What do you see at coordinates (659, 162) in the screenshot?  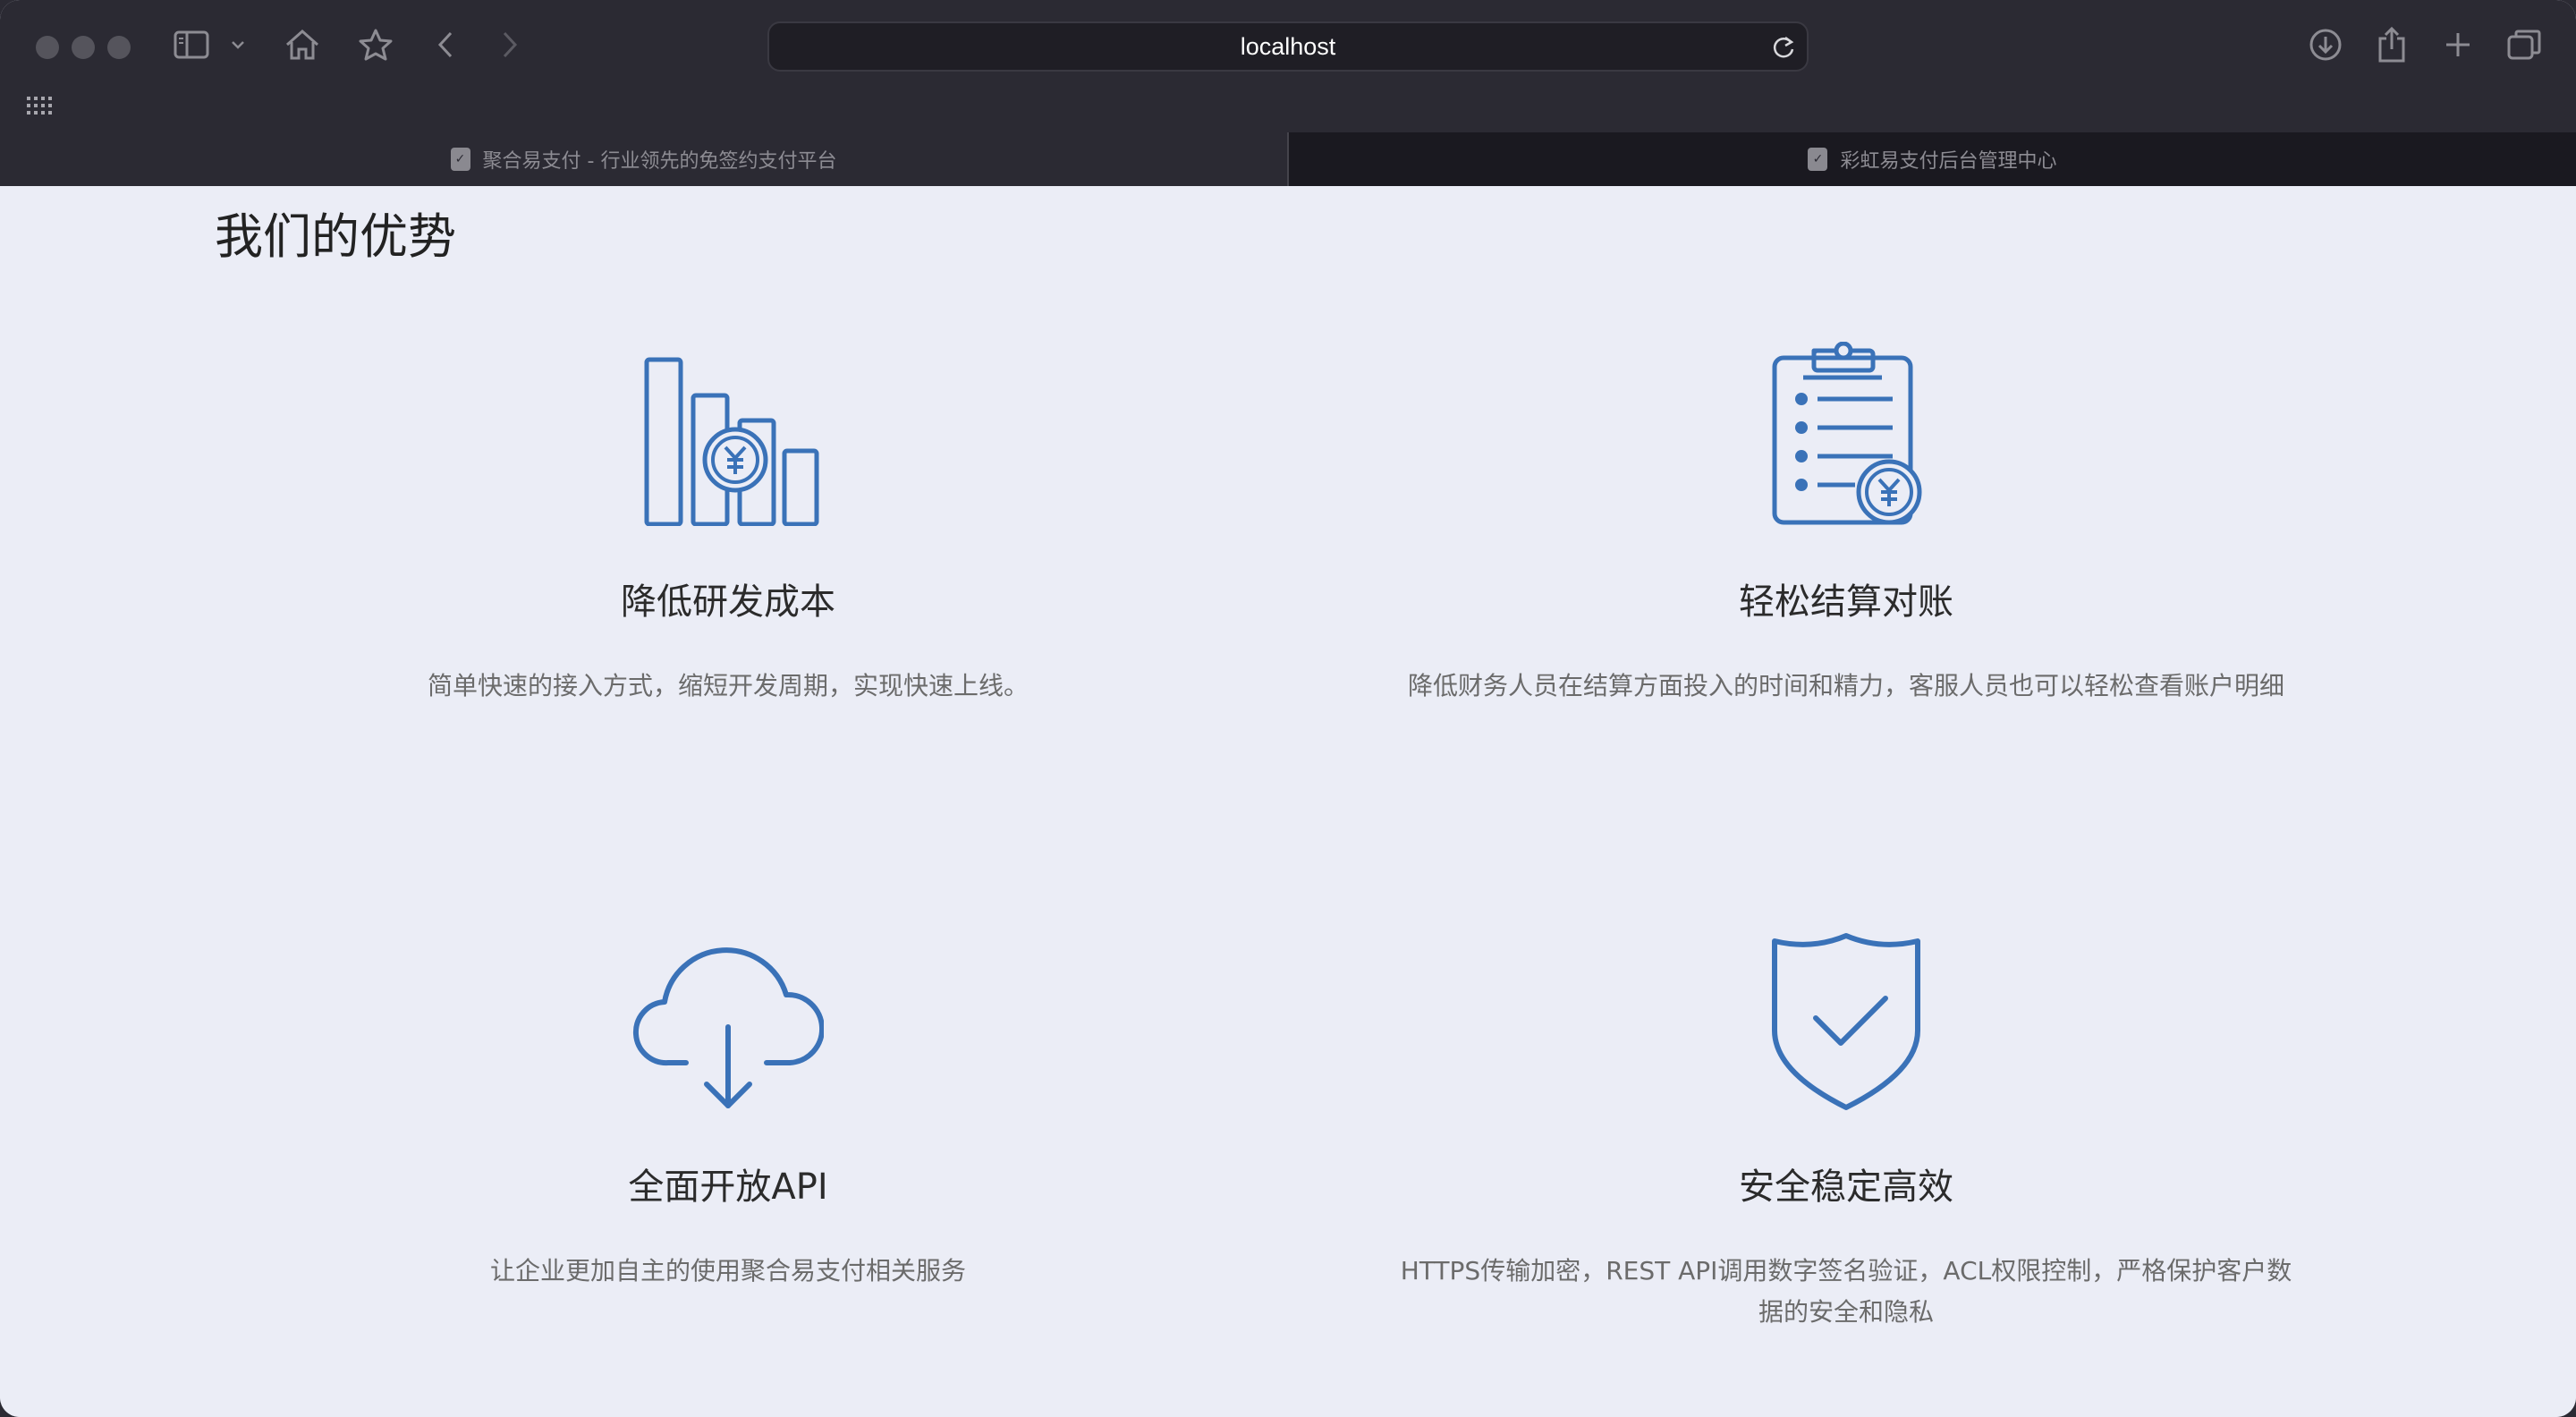 I see `tab-title: 聚合易支付 - 行业领先的免签约支付平台` at bounding box center [659, 162].